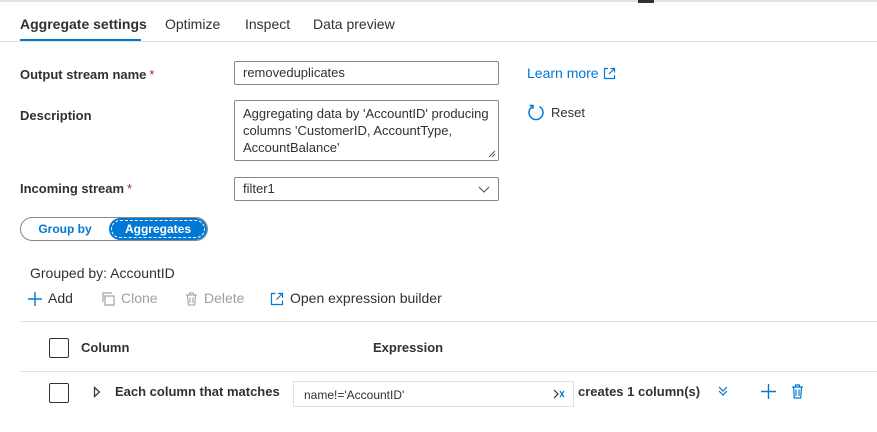 Image resolution: width=877 pixels, height=432 pixels. Describe the element at coordinates (76, 188) in the screenshot. I see `incoming-stream-label: Incoming stream *` at that location.